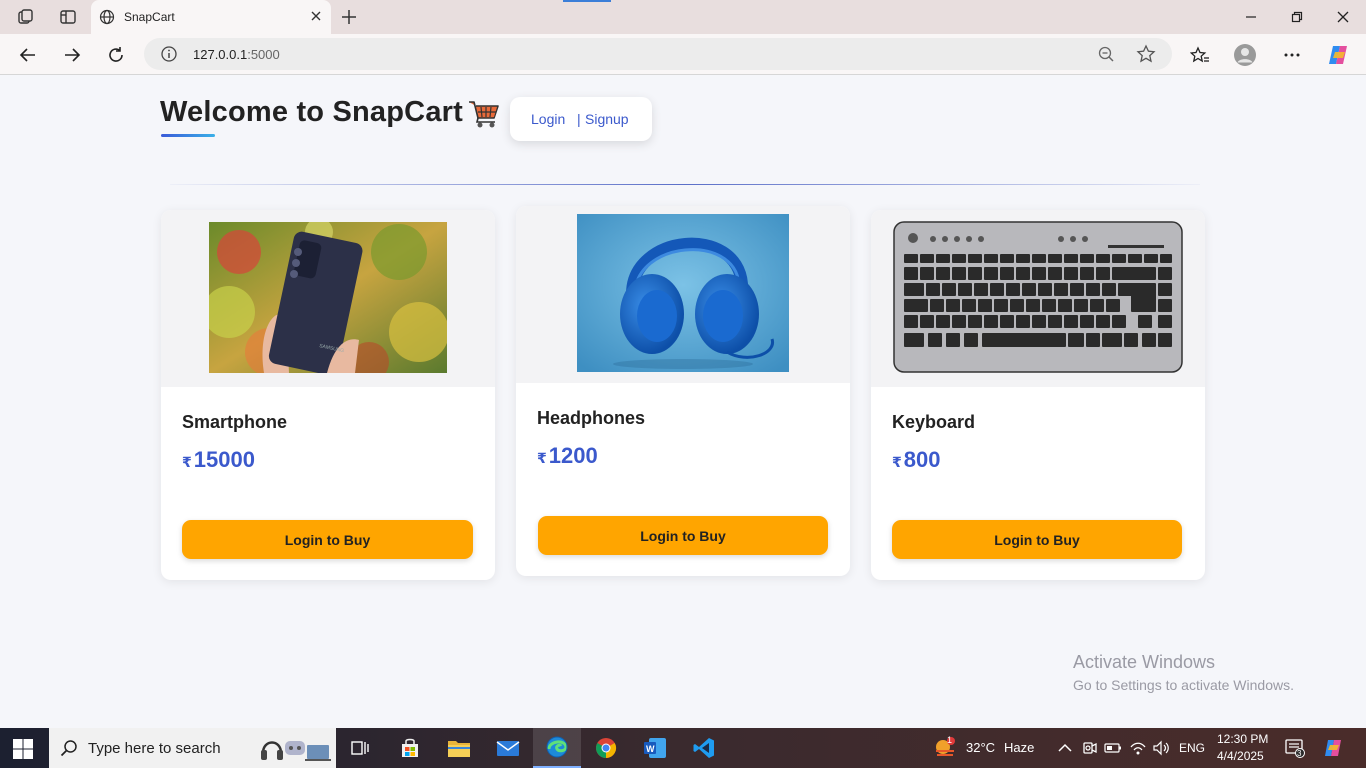 This screenshot has width=1366, height=768. Describe the element at coordinates (1138, 748) in the screenshot. I see `wifi-icon` at that location.